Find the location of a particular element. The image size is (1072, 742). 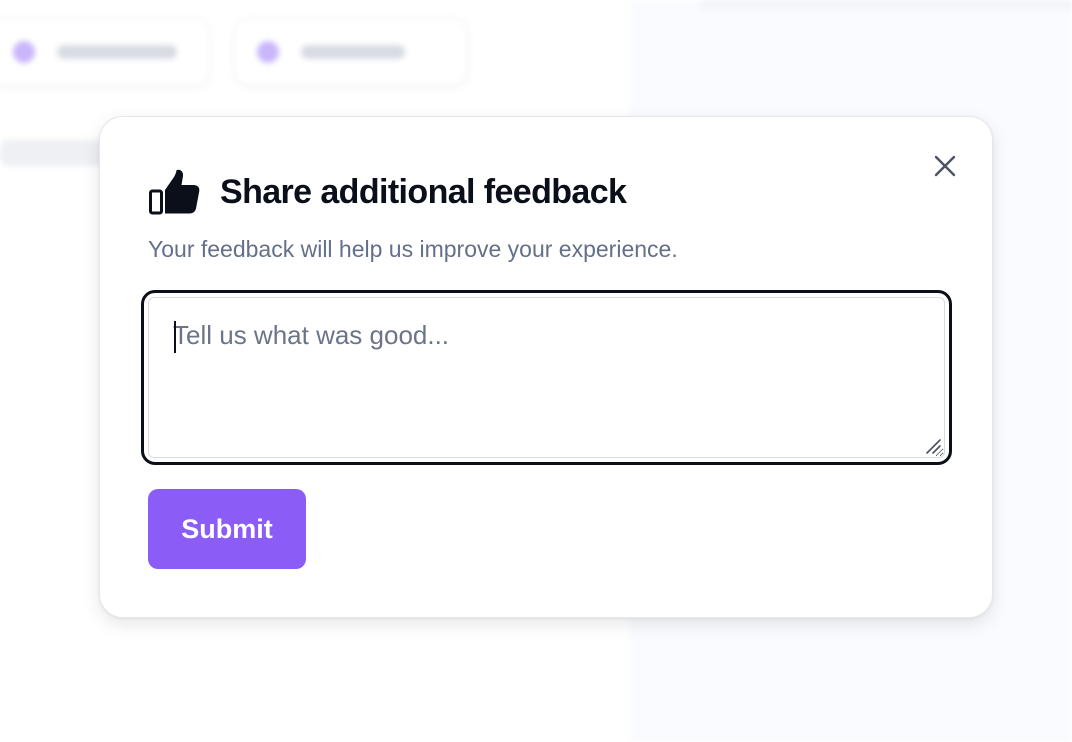

close-icon is located at coordinates (945, 166).